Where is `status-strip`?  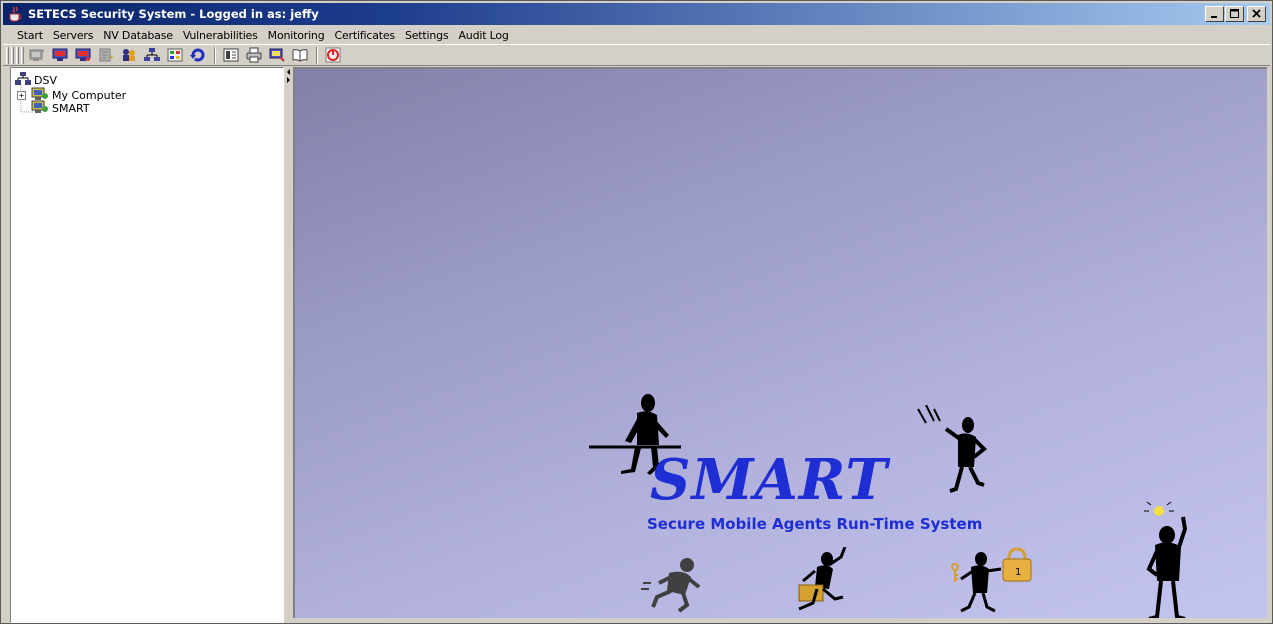
status-strip is located at coordinates (780, 619).